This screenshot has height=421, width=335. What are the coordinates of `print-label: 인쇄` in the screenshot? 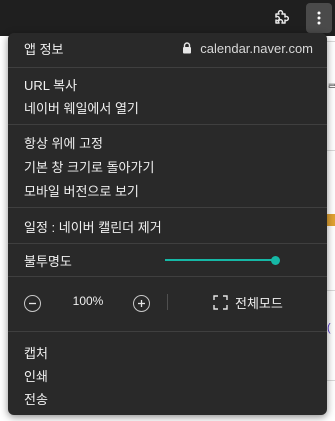 It's located at (36, 376).